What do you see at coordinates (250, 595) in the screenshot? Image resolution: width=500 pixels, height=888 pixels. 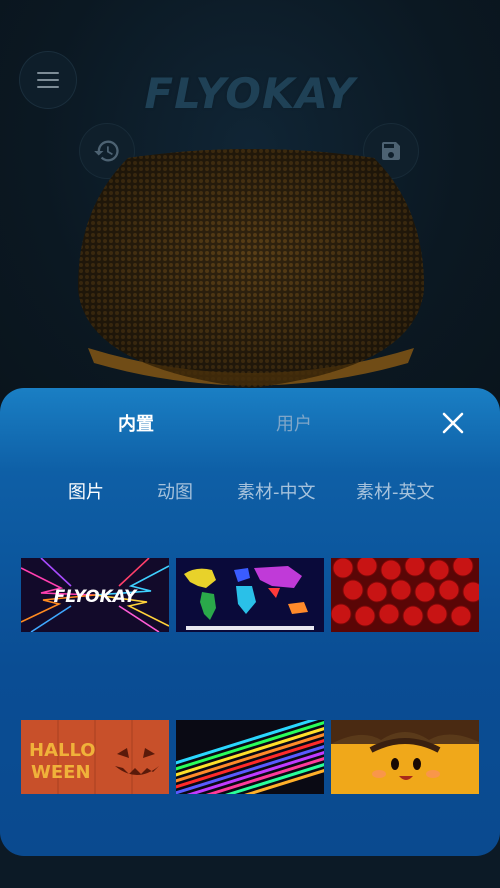 I see `thumbnail-world-map` at bounding box center [250, 595].